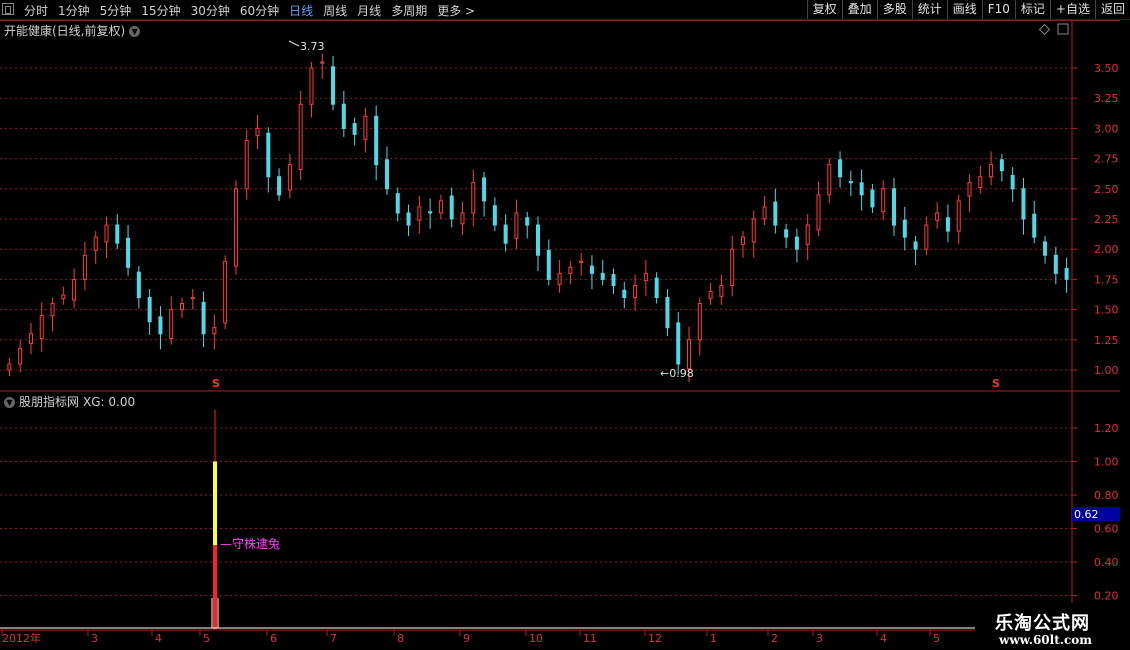  What do you see at coordinates (333, 638) in the screenshot?
I see `time-axis-label: 7` at bounding box center [333, 638].